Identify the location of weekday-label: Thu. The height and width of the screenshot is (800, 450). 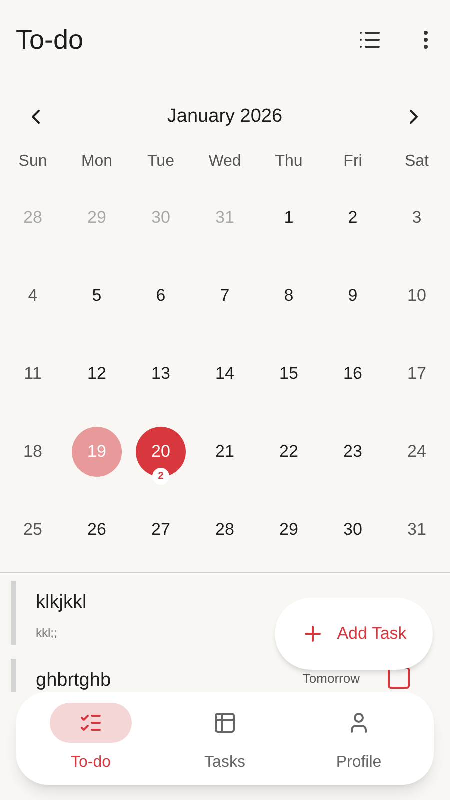
(289, 162).